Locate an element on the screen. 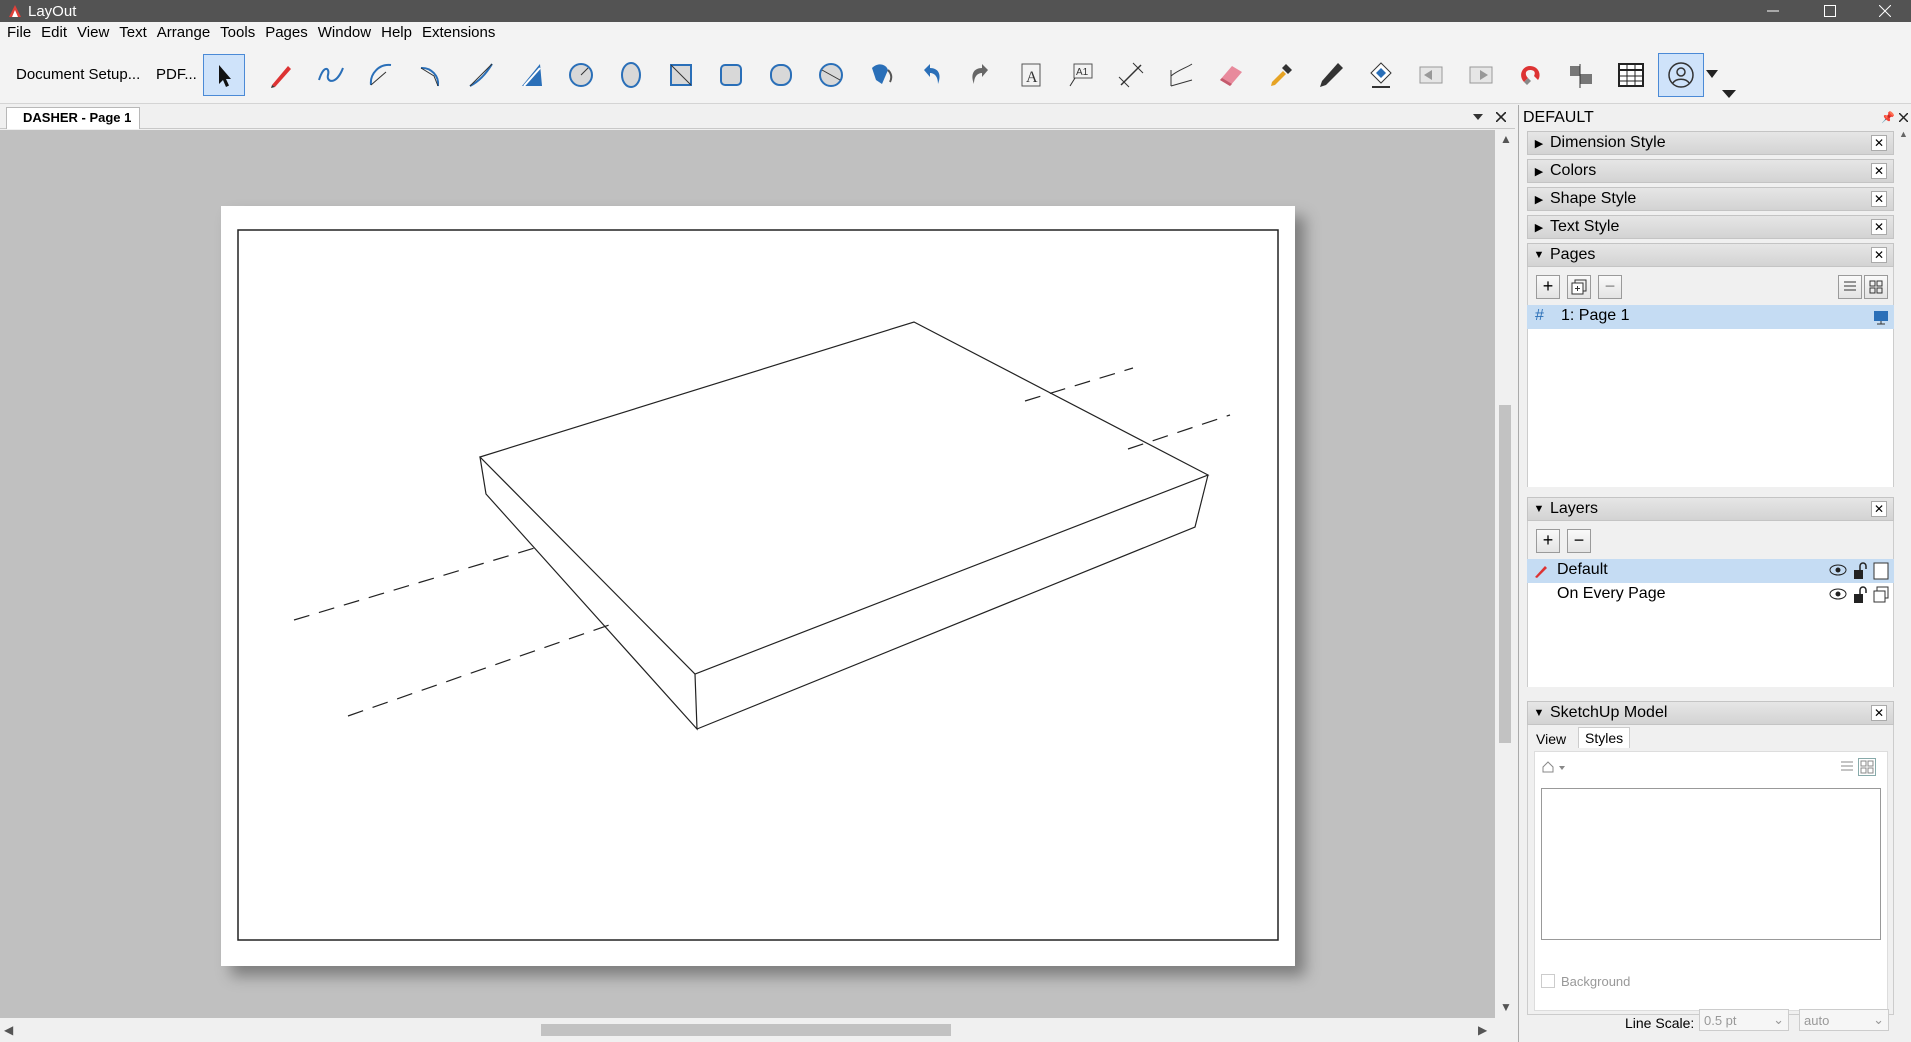  layer-row-default: Default is located at coordinates (1710, 571).